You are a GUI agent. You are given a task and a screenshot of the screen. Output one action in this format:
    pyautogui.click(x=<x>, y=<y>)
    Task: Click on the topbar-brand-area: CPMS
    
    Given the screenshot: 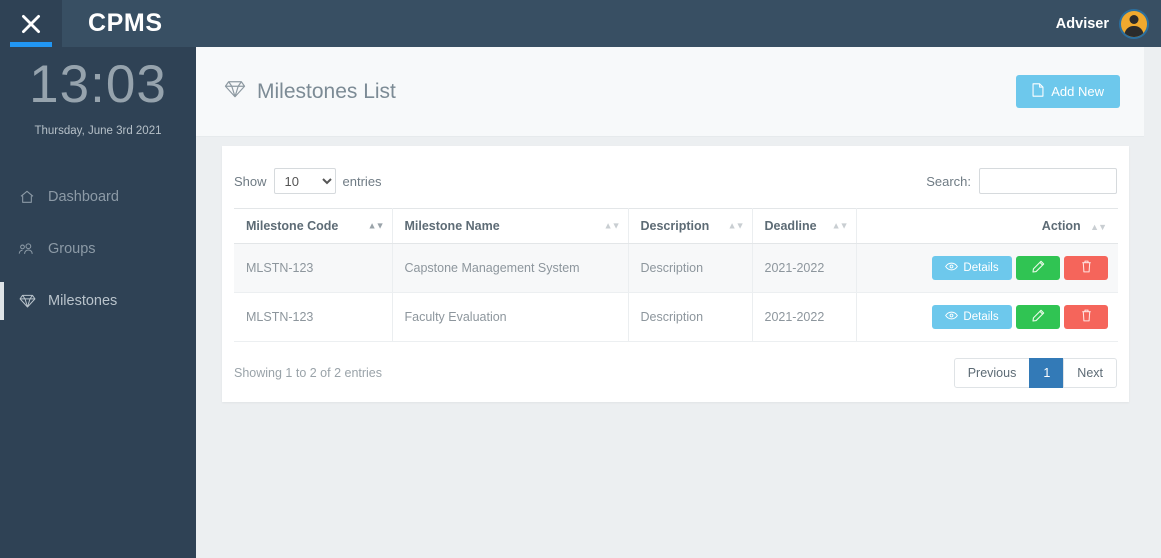 What is the action you would take?
    pyautogui.click(x=98, y=23)
    